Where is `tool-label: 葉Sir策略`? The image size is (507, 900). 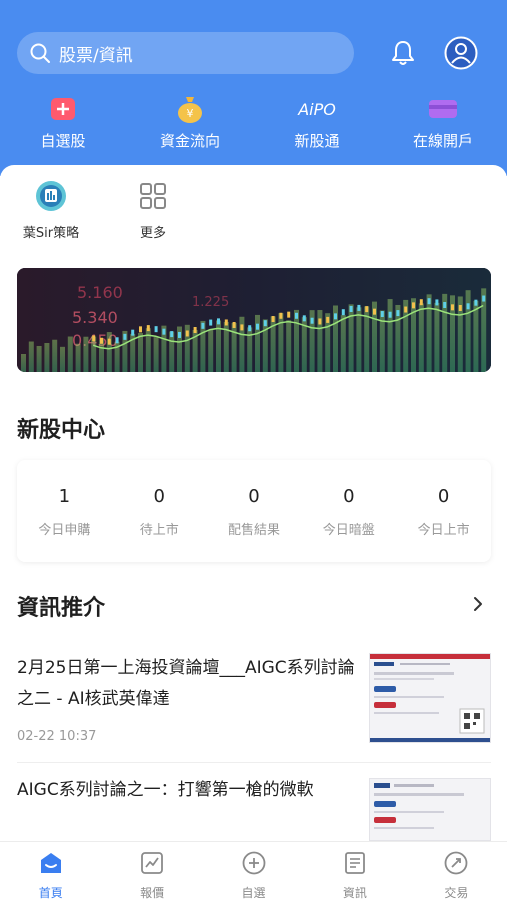
tool-label: 葉Sir策略 is located at coordinates (51, 233).